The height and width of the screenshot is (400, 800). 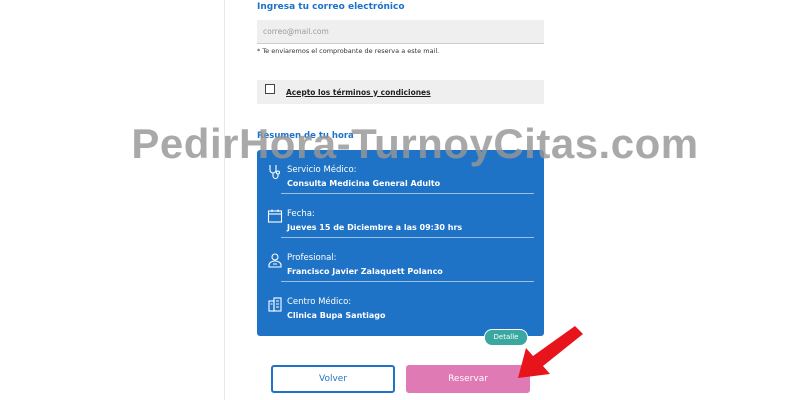 What do you see at coordinates (358, 92) in the screenshot?
I see `terms-link: Acepto los términos y condiciones` at bounding box center [358, 92].